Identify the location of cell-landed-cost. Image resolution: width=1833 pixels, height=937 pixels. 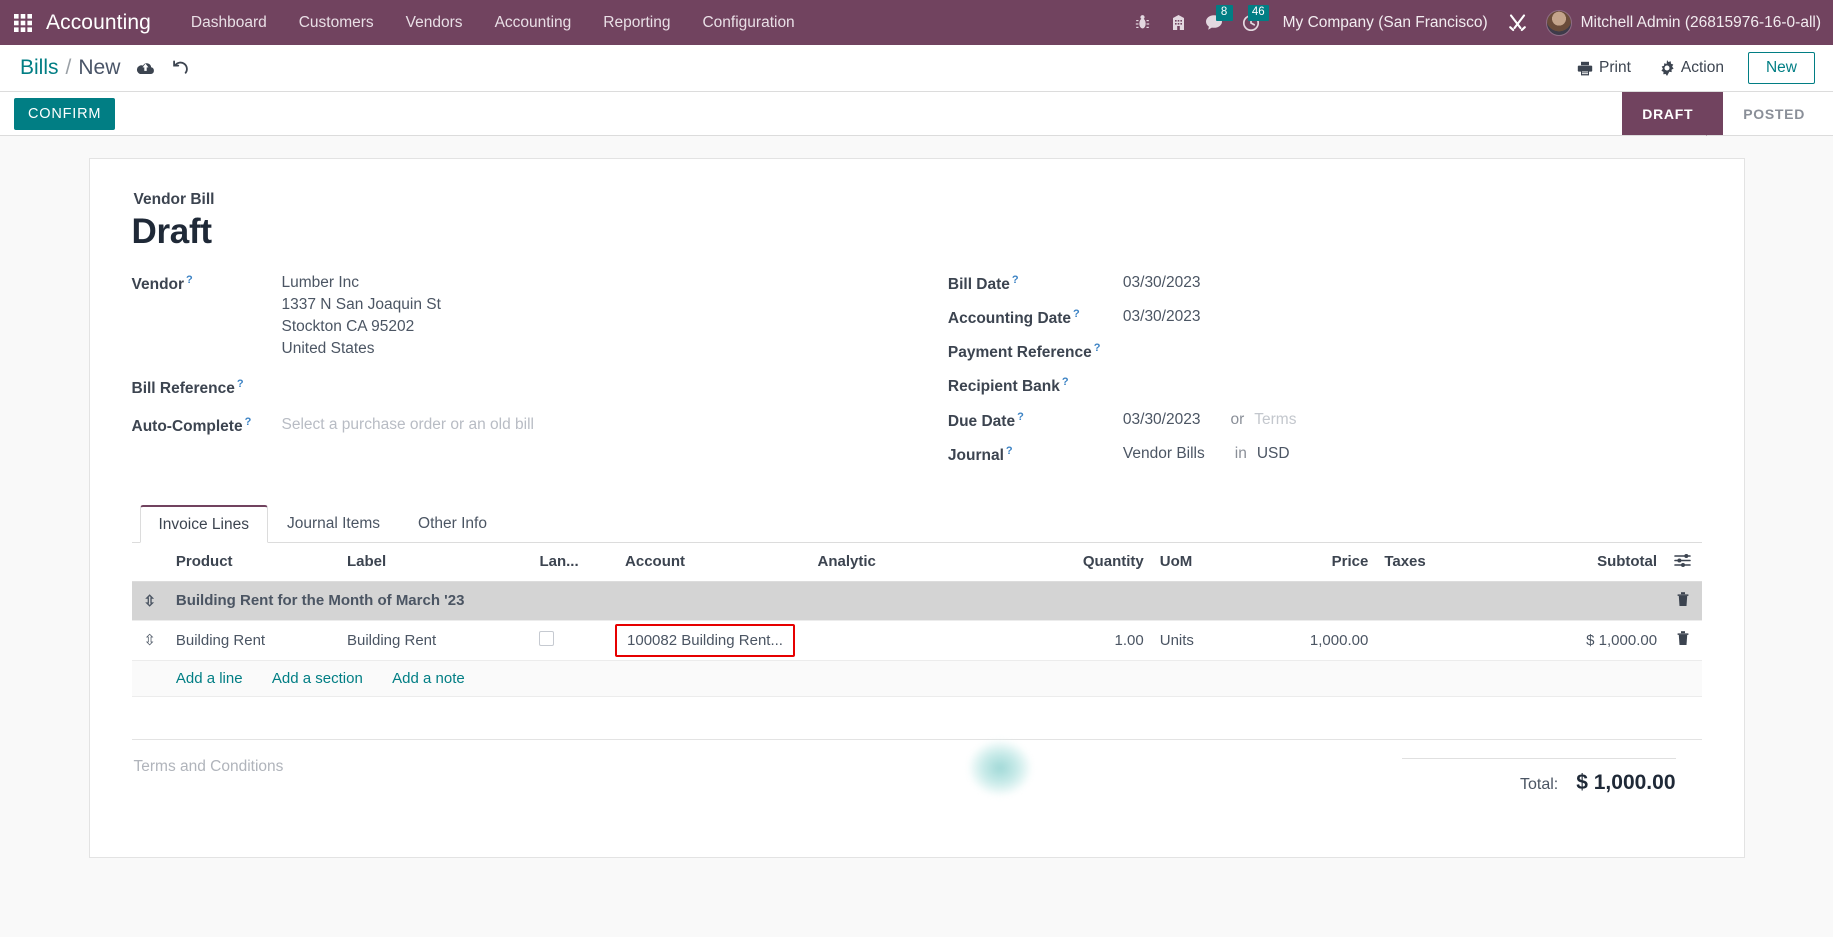
(574, 640).